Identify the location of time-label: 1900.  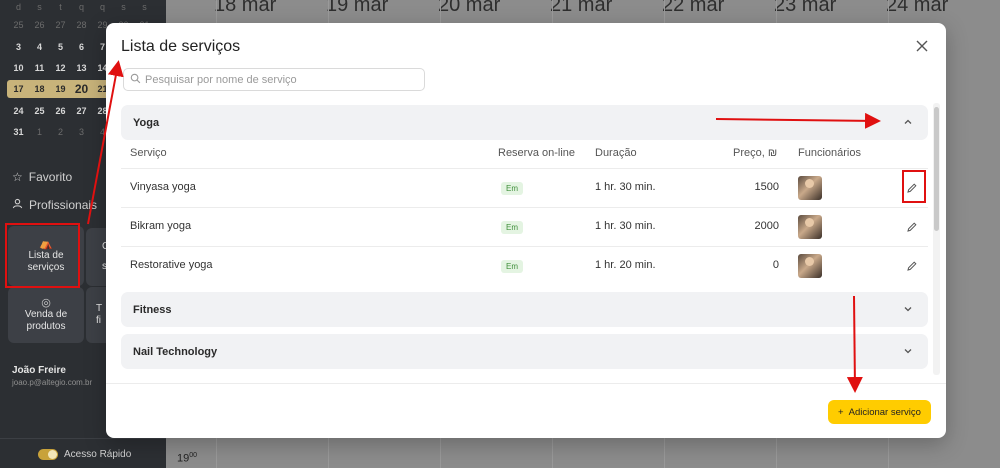
(187, 458).